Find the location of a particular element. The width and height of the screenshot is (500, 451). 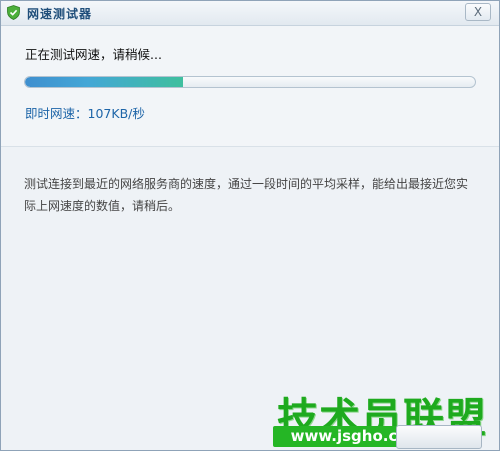

close-icon: X is located at coordinates (478, 12).